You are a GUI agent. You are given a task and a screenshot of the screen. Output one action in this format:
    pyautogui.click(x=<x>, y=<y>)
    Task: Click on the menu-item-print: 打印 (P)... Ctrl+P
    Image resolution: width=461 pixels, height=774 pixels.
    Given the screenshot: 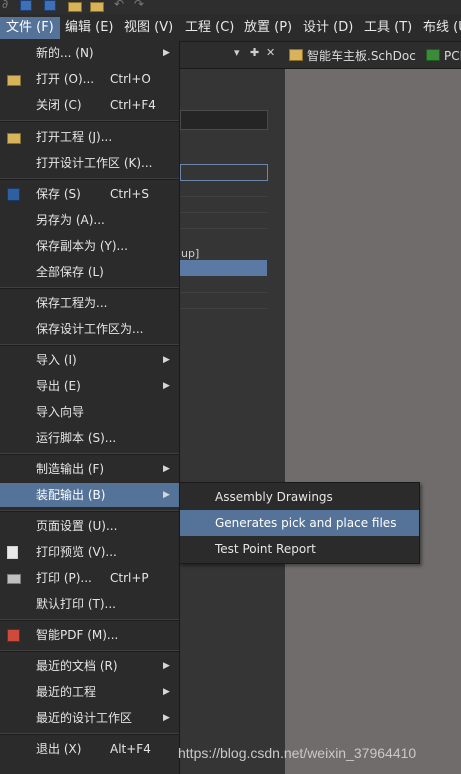 What is the action you would take?
    pyautogui.click(x=89, y=578)
    